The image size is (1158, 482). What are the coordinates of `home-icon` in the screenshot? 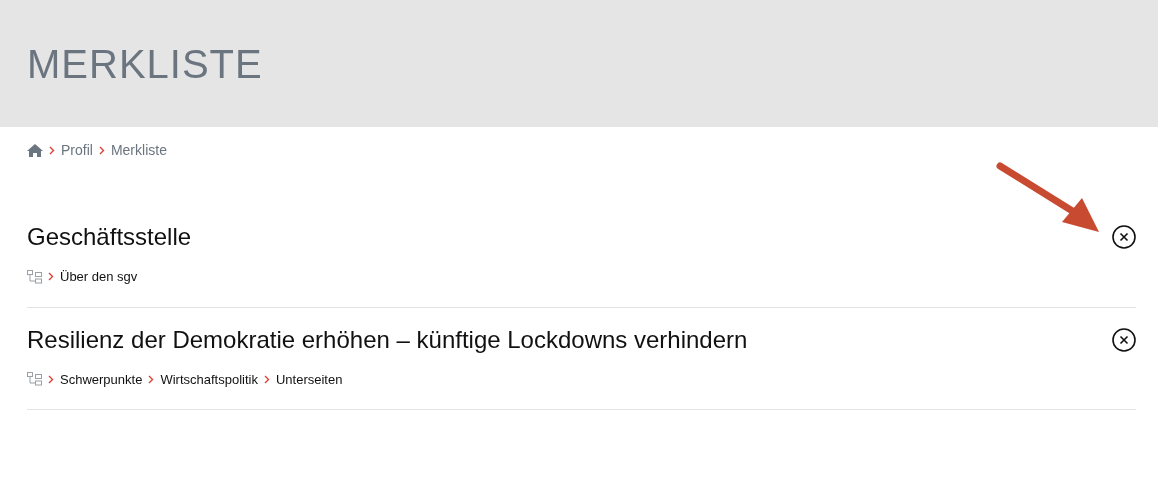 It's located at (35, 150).